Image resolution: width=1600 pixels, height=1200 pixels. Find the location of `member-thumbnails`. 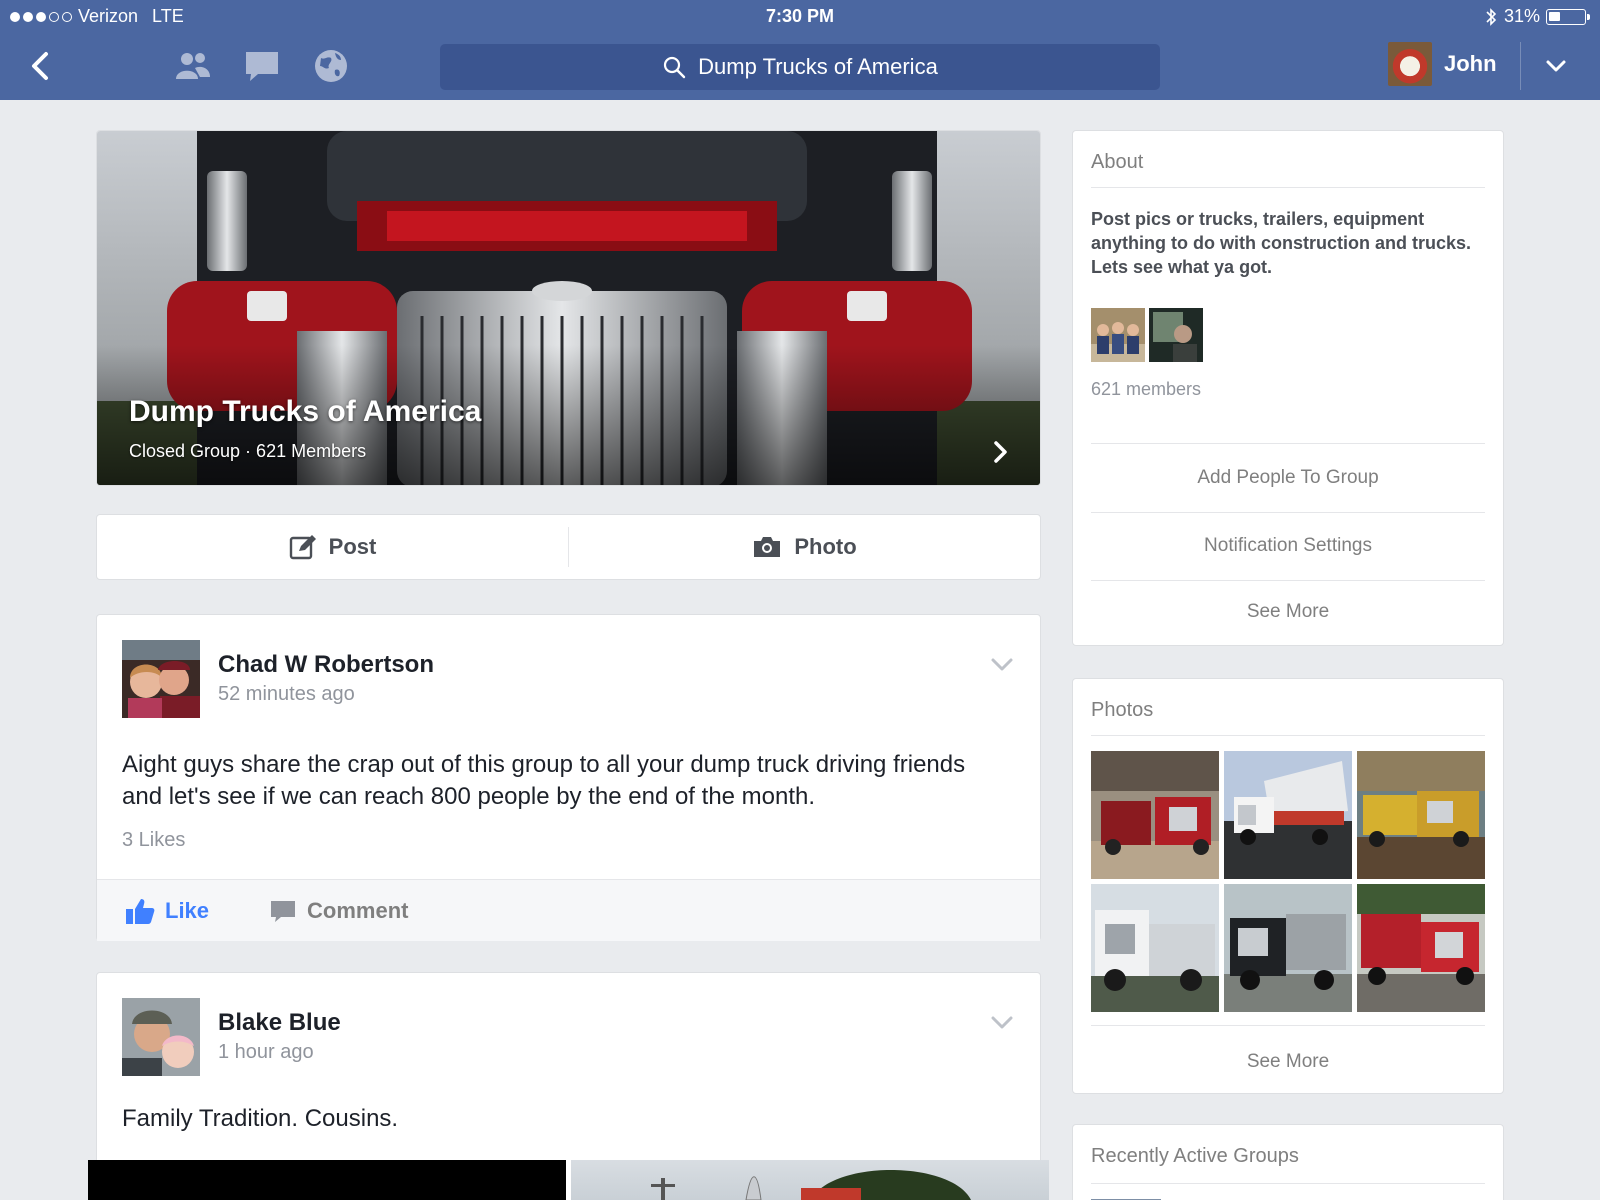

member-thumbnails is located at coordinates (1147, 335).